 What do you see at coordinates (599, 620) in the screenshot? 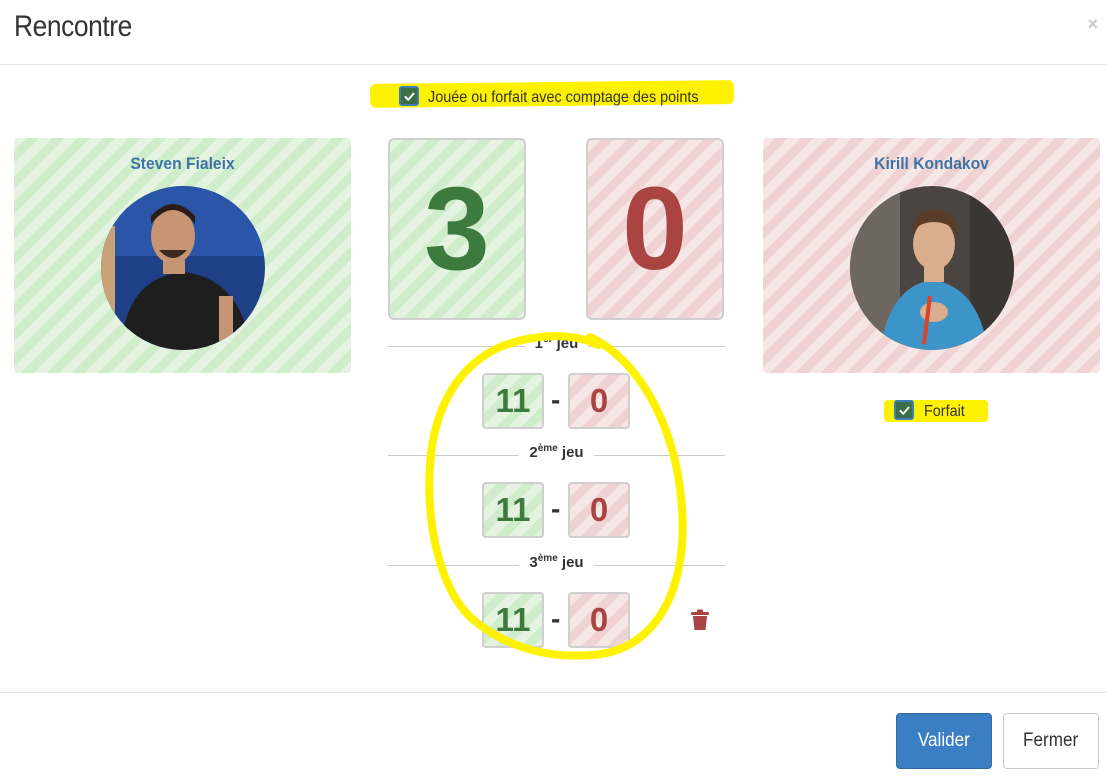
I see `game-3-player2-points: 0` at bounding box center [599, 620].